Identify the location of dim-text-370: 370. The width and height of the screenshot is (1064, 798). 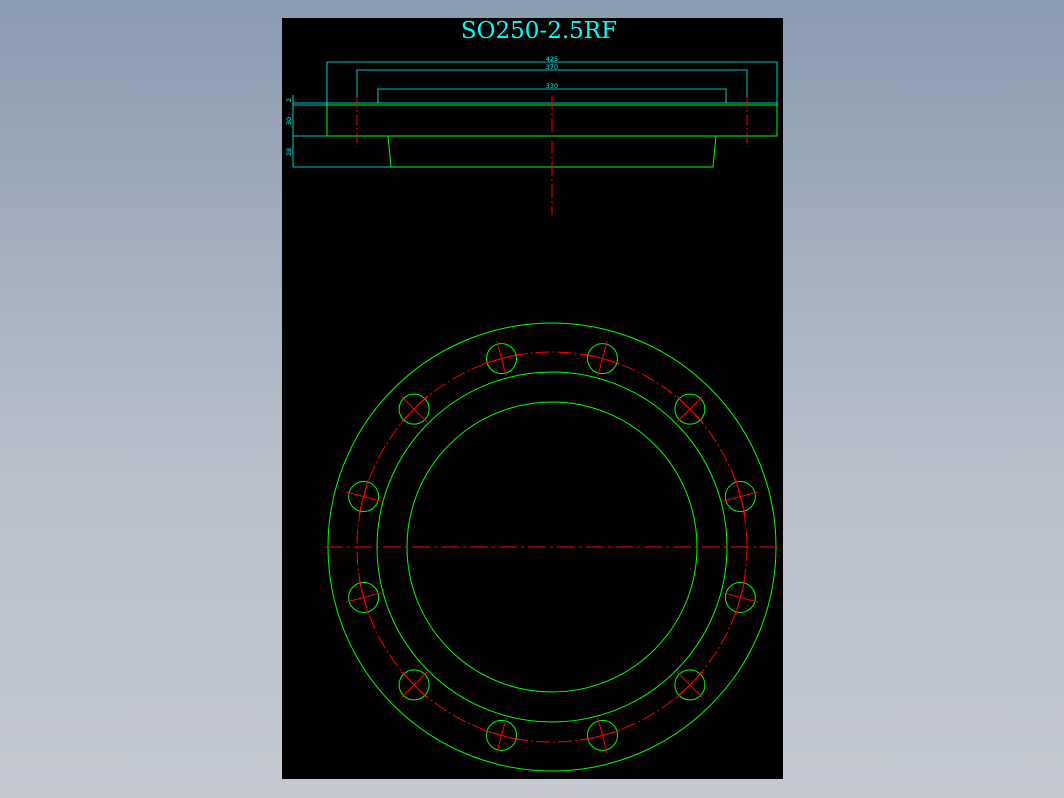
(552, 67).